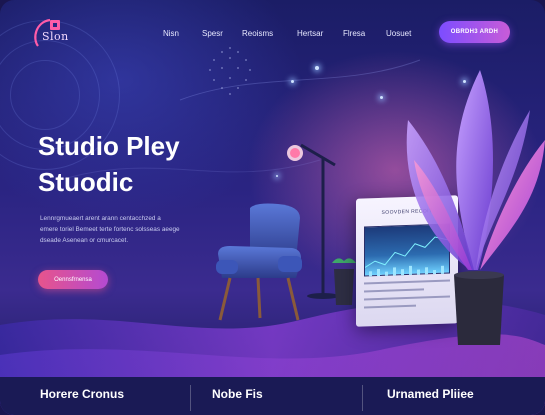  Describe the element at coordinates (84, 240) in the screenshot. I see `hero-description-line: dseade Asenean or cmurcacet.` at that location.